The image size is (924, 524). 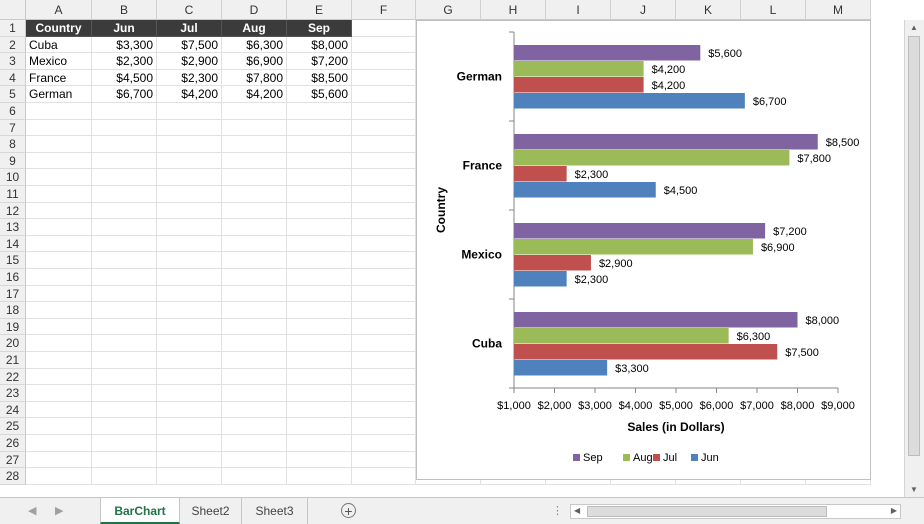 I want to click on next-sheet-arrow-icon: ▶, so click(x=59, y=510).